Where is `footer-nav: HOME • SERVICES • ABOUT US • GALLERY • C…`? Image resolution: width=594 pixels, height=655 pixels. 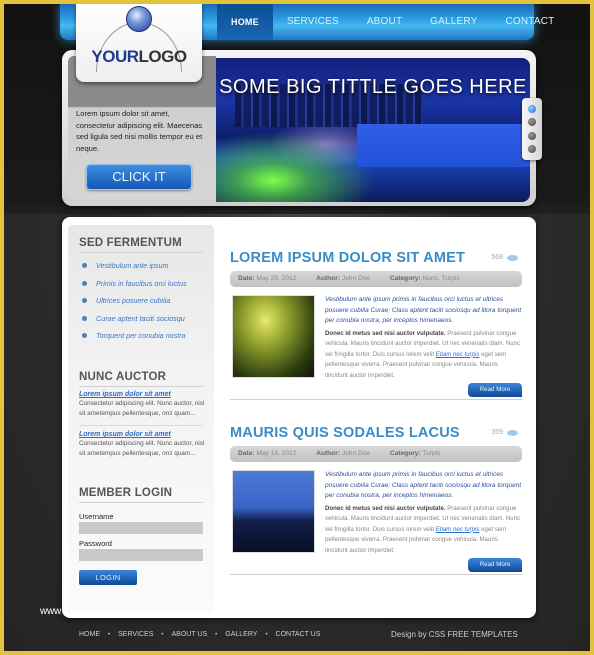
footer-nav: HOME • SERVICES • ABOUT US • GALLERY • C… is located at coordinates (199, 634).